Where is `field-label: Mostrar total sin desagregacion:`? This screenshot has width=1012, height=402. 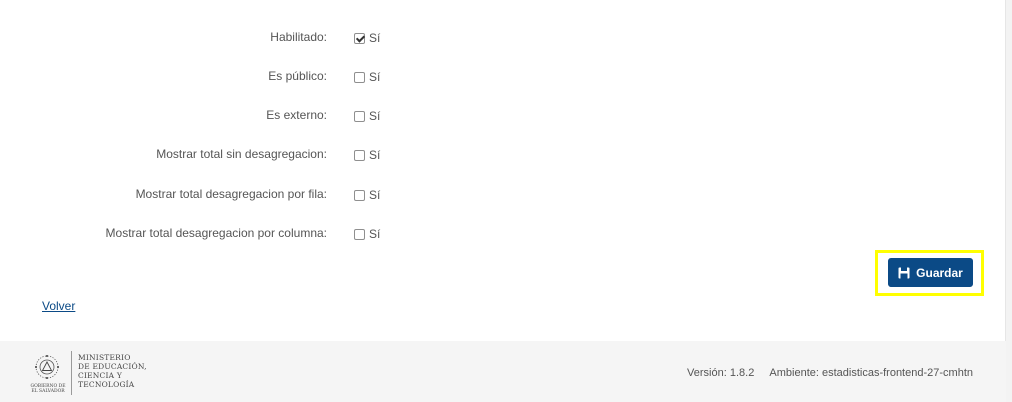 field-label: Mostrar total sin desagregacion: is located at coordinates (241, 154).